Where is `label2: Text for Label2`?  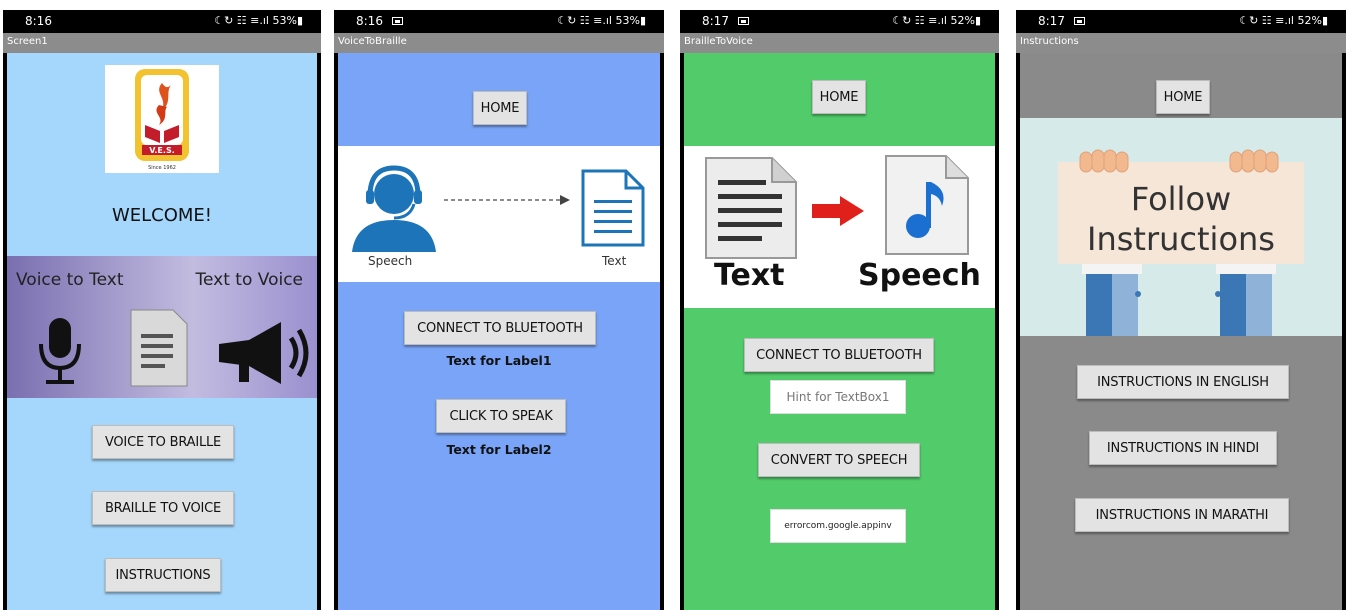 label2: Text for Label2 is located at coordinates (499, 449).